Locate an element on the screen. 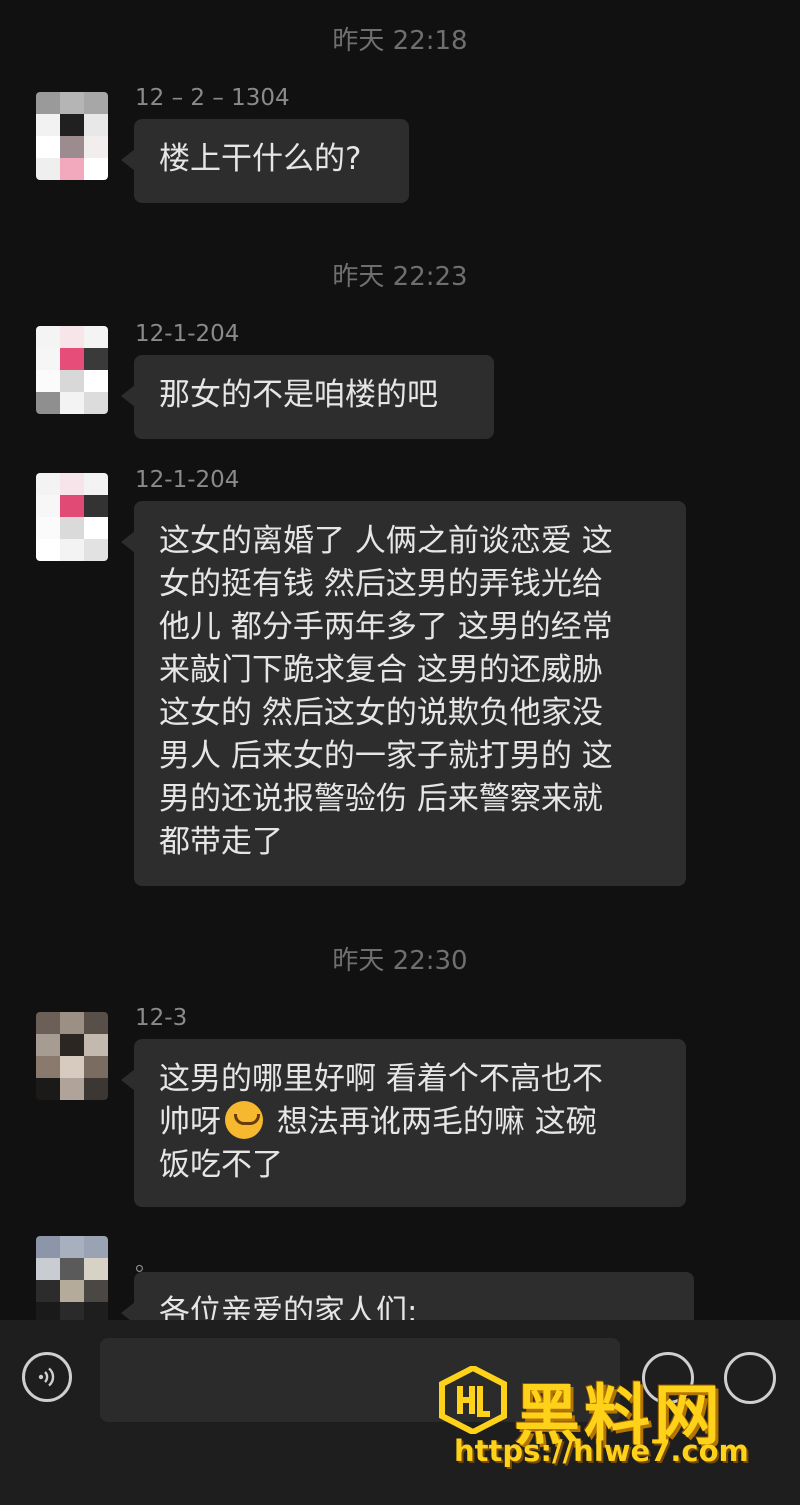 The height and width of the screenshot is (1505, 800). message-text: 帅呀 is located at coordinates (190, 1122).